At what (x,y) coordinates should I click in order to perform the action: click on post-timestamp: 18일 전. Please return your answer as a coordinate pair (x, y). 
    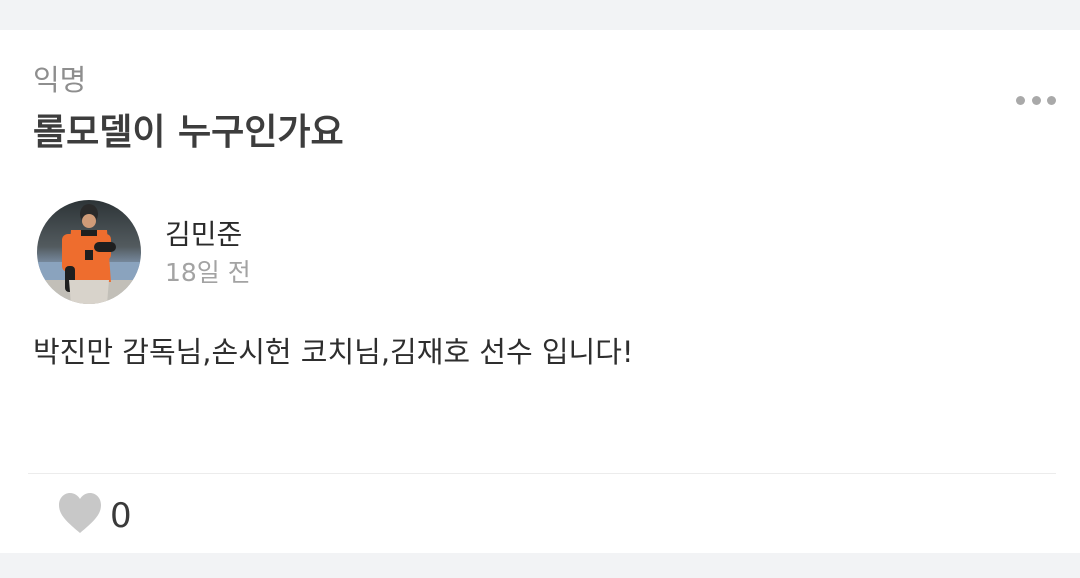
    Looking at the image, I should click on (208, 272).